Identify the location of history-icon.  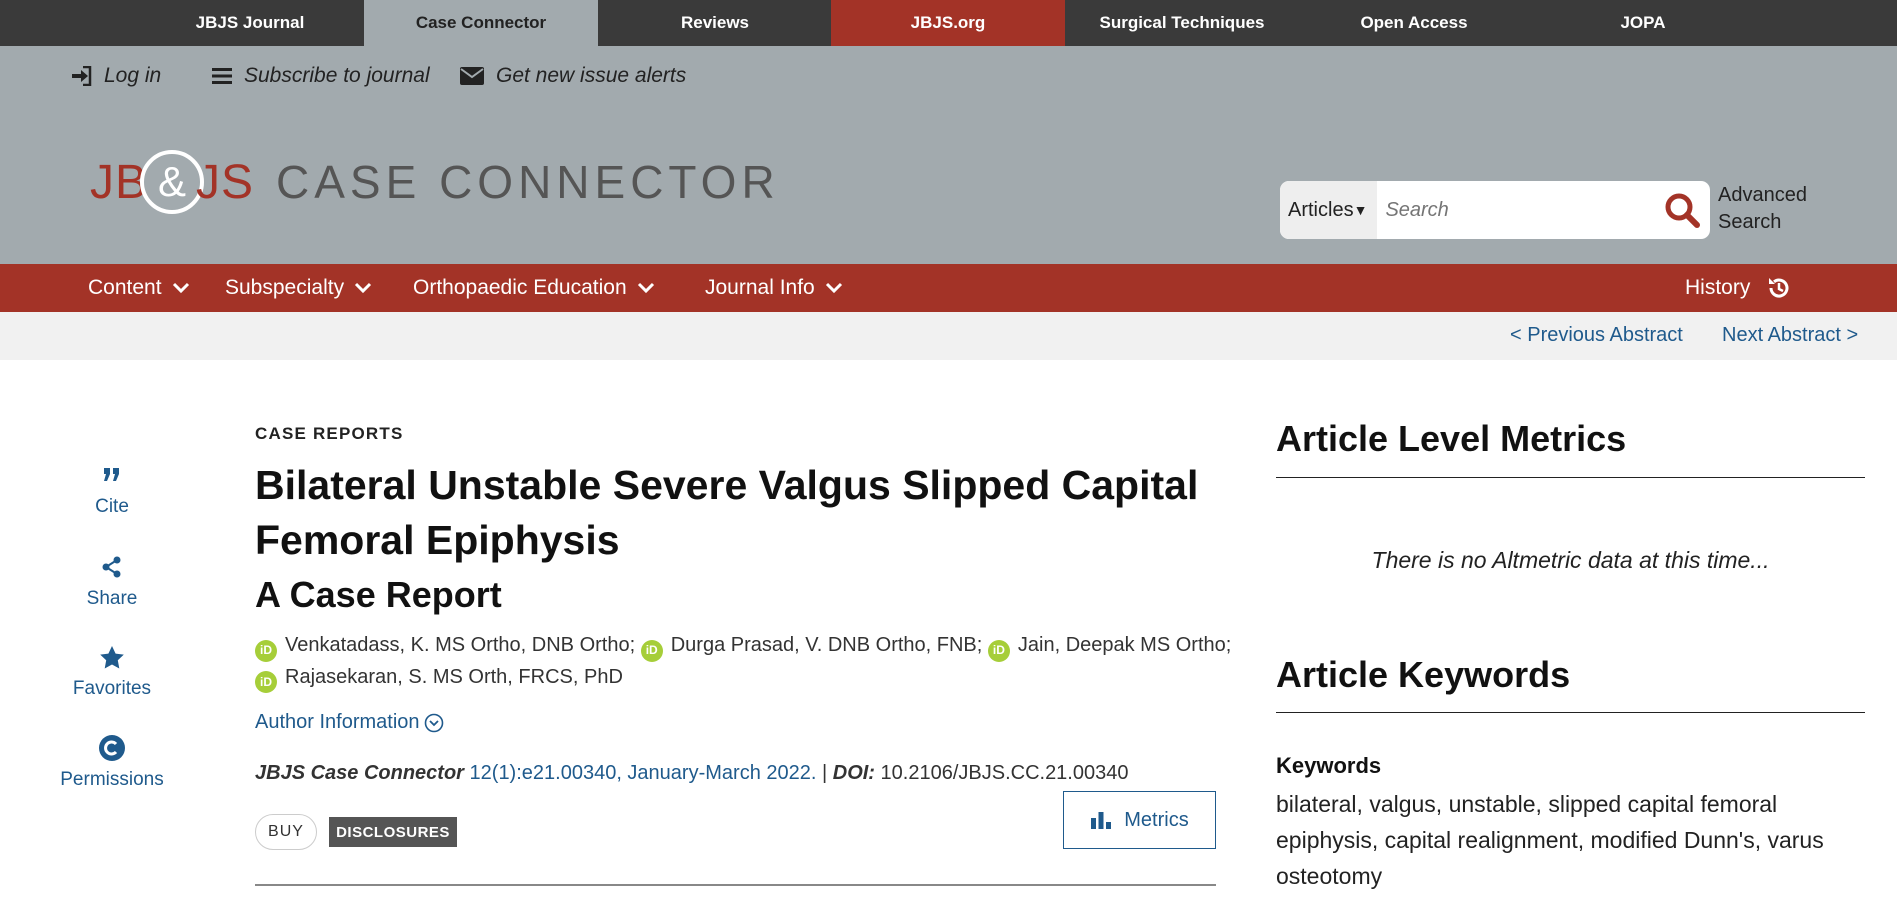
(1779, 288).